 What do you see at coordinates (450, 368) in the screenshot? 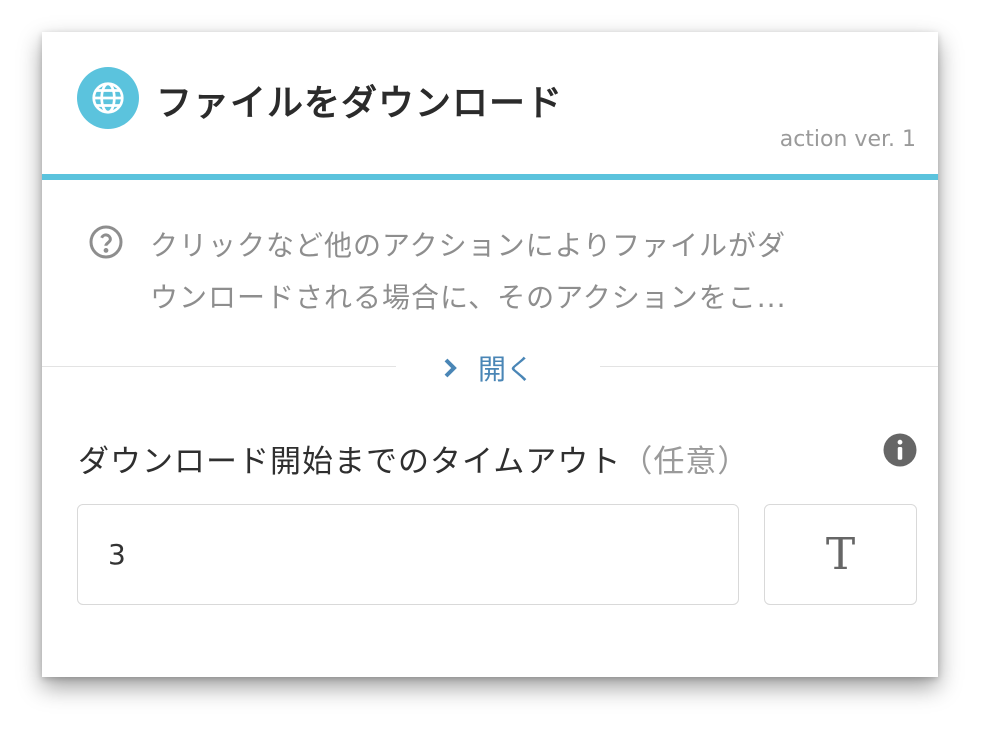
I see `chevron-right-icon` at bounding box center [450, 368].